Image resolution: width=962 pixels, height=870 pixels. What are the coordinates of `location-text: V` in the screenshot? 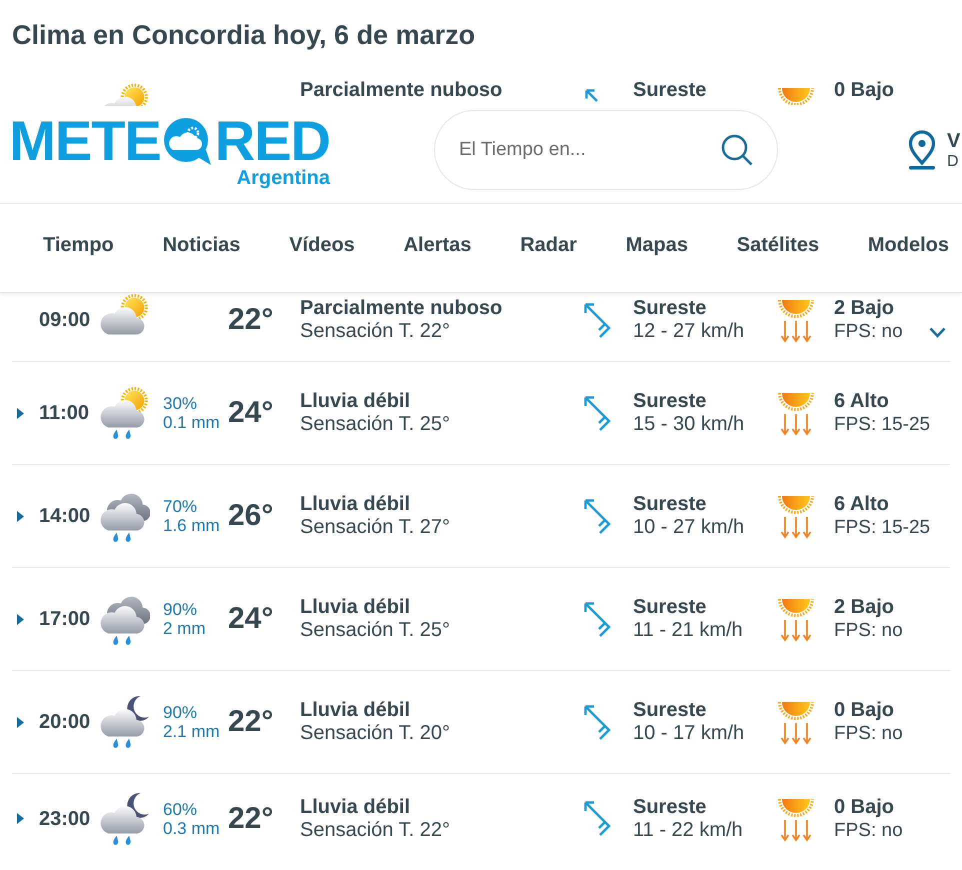 It's located at (953, 141).